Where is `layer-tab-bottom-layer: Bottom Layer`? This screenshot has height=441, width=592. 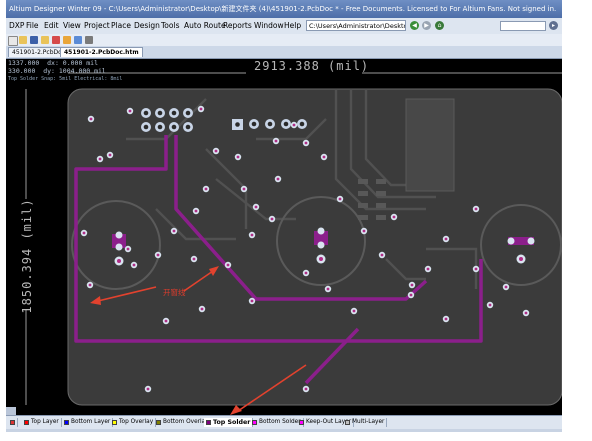
layer-tab-bottom-layer: Bottom Layer is located at coordinates (88, 422).